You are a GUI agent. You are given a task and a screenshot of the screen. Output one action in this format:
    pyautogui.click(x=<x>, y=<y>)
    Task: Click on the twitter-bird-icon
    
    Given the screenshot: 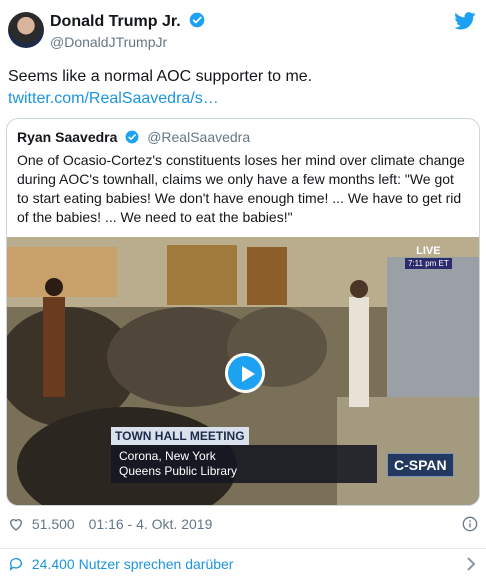 What is the action you would take?
    pyautogui.click(x=465, y=21)
    